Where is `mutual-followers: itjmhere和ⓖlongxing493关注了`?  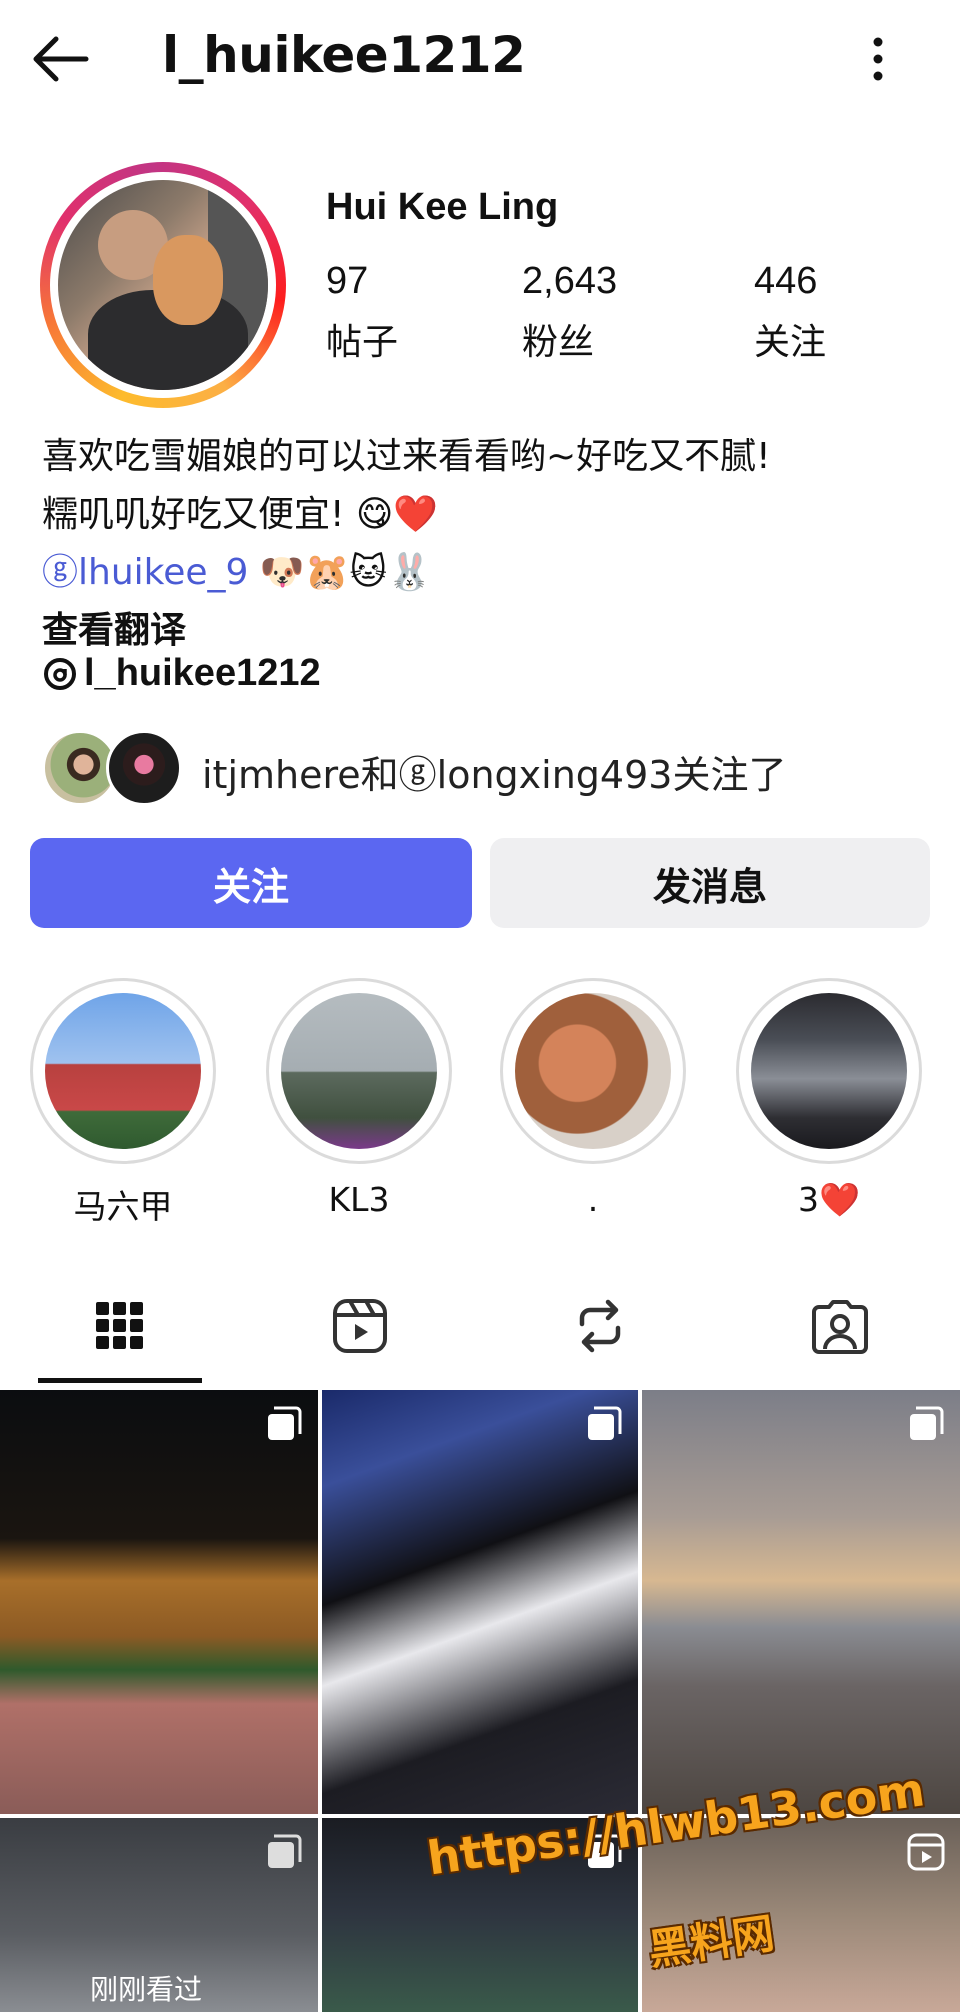 mutual-followers: itjmhere和ⓖlongxing493关注了 is located at coordinates (482, 768).